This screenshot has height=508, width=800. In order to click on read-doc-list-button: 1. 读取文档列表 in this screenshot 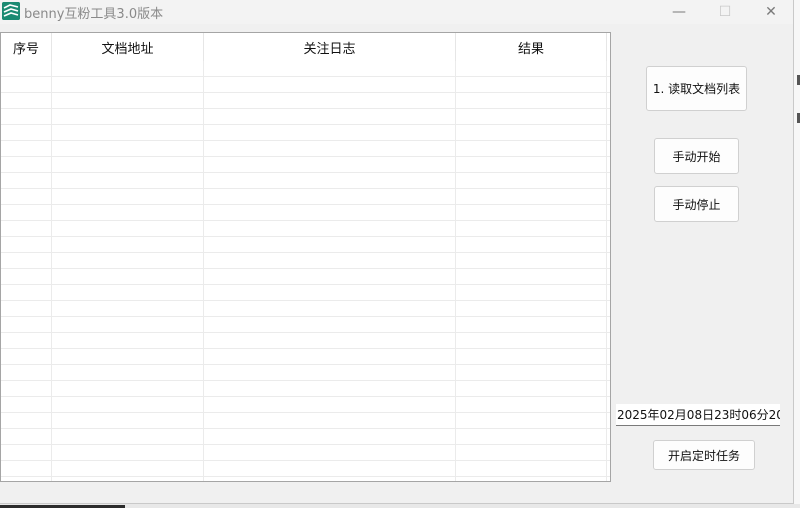, I will do `click(696, 88)`.